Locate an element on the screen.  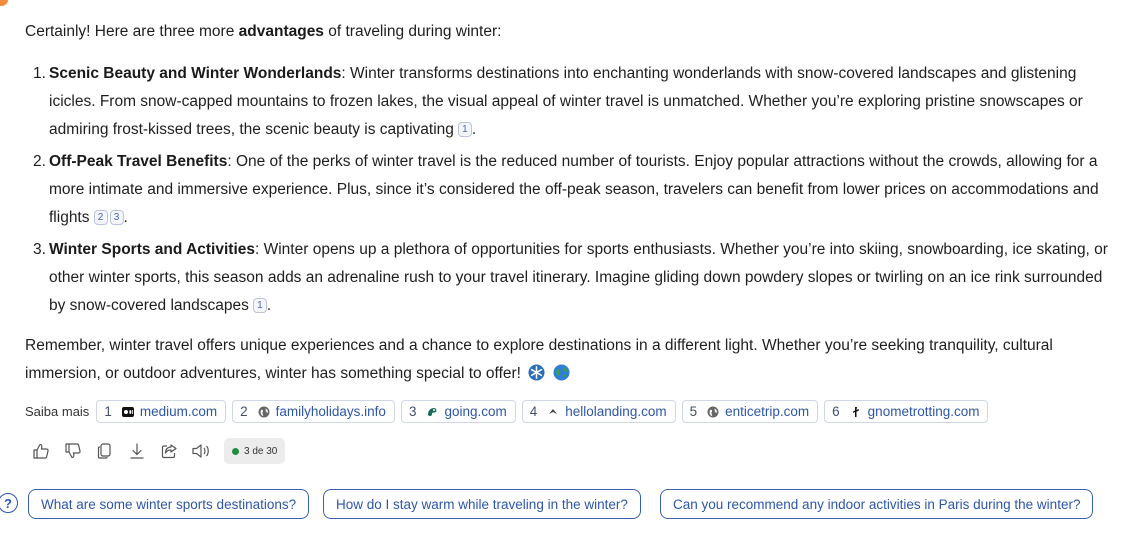
source-domain: going.com is located at coordinates (475, 411).